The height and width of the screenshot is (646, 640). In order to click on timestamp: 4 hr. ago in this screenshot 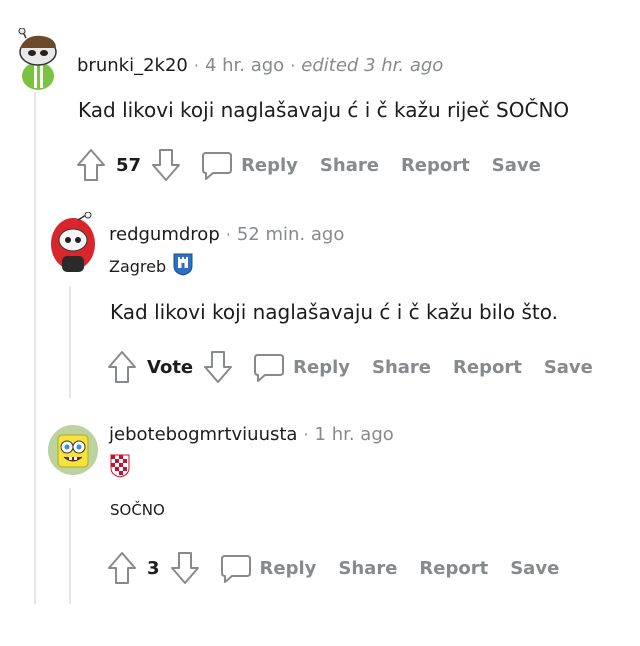, I will do `click(244, 65)`.